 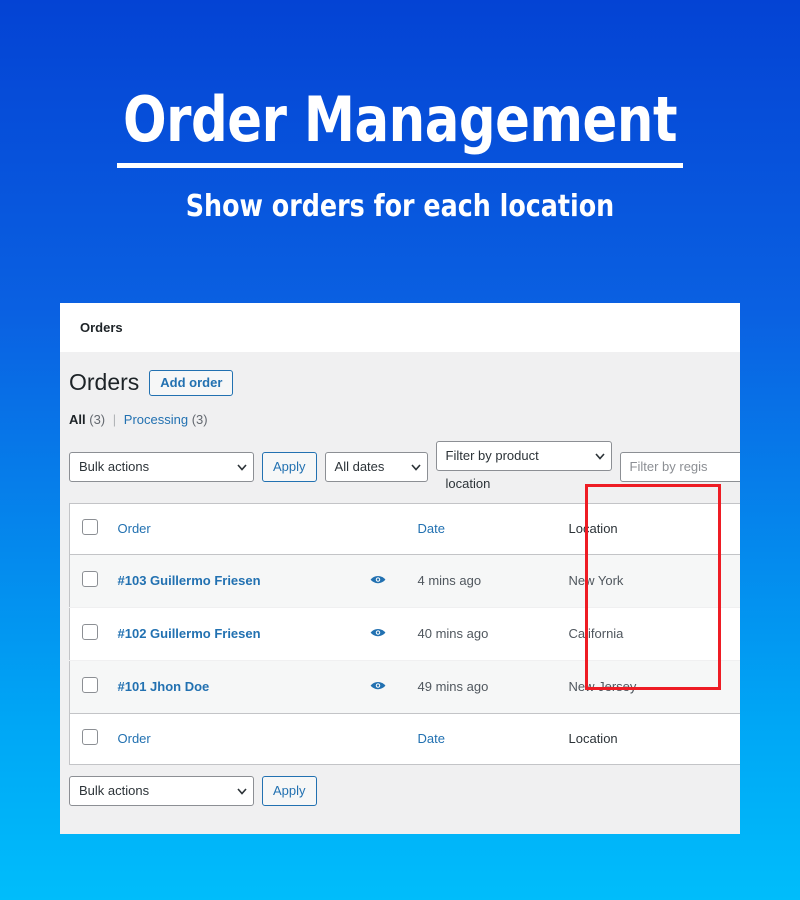 What do you see at coordinates (633, 738) in the screenshot?
I see `column-footer-location: Location` at bounding box center [633, 738].